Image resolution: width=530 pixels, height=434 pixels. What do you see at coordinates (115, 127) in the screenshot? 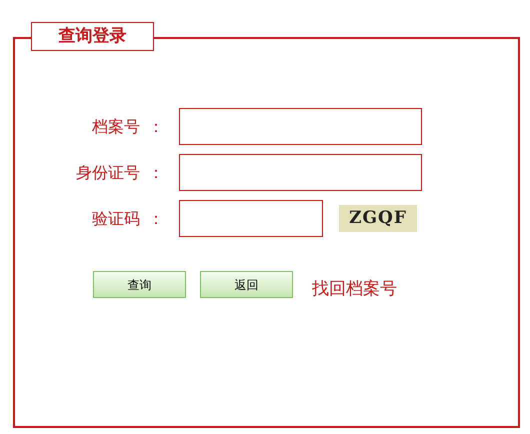
I see `field-label: 档案号` at bounding box center [115, 127].